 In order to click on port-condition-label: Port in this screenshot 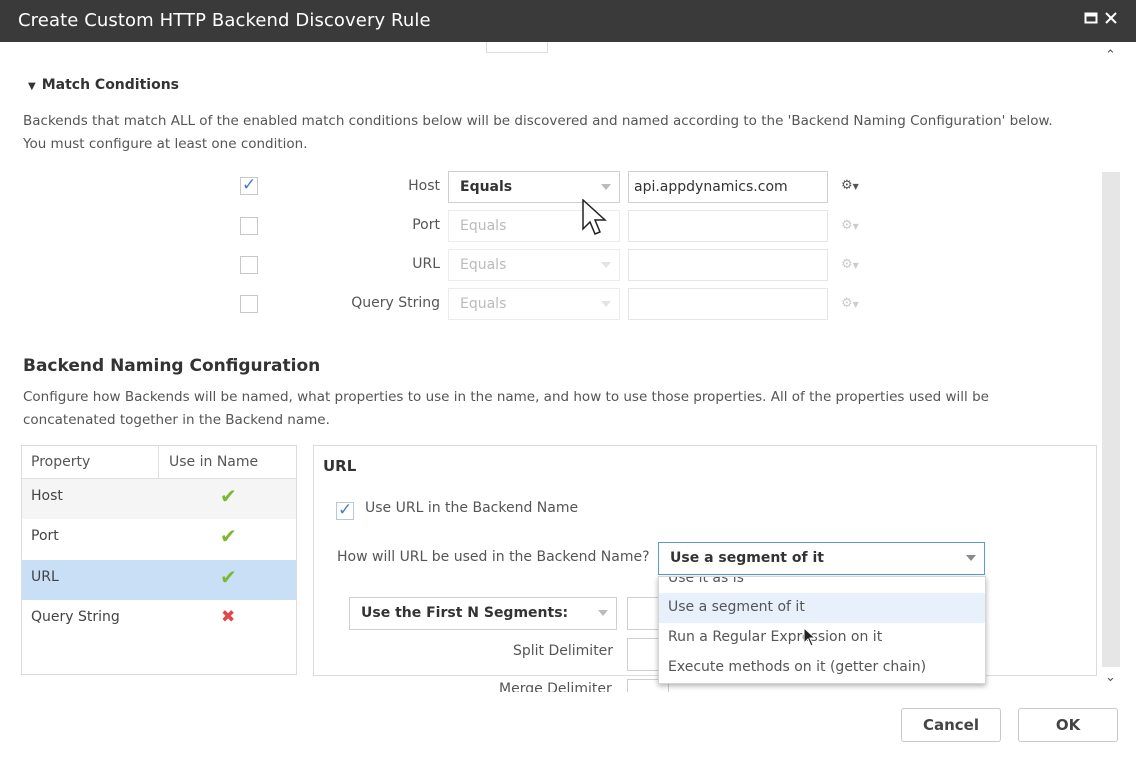, I will do `click(426, 225)`.